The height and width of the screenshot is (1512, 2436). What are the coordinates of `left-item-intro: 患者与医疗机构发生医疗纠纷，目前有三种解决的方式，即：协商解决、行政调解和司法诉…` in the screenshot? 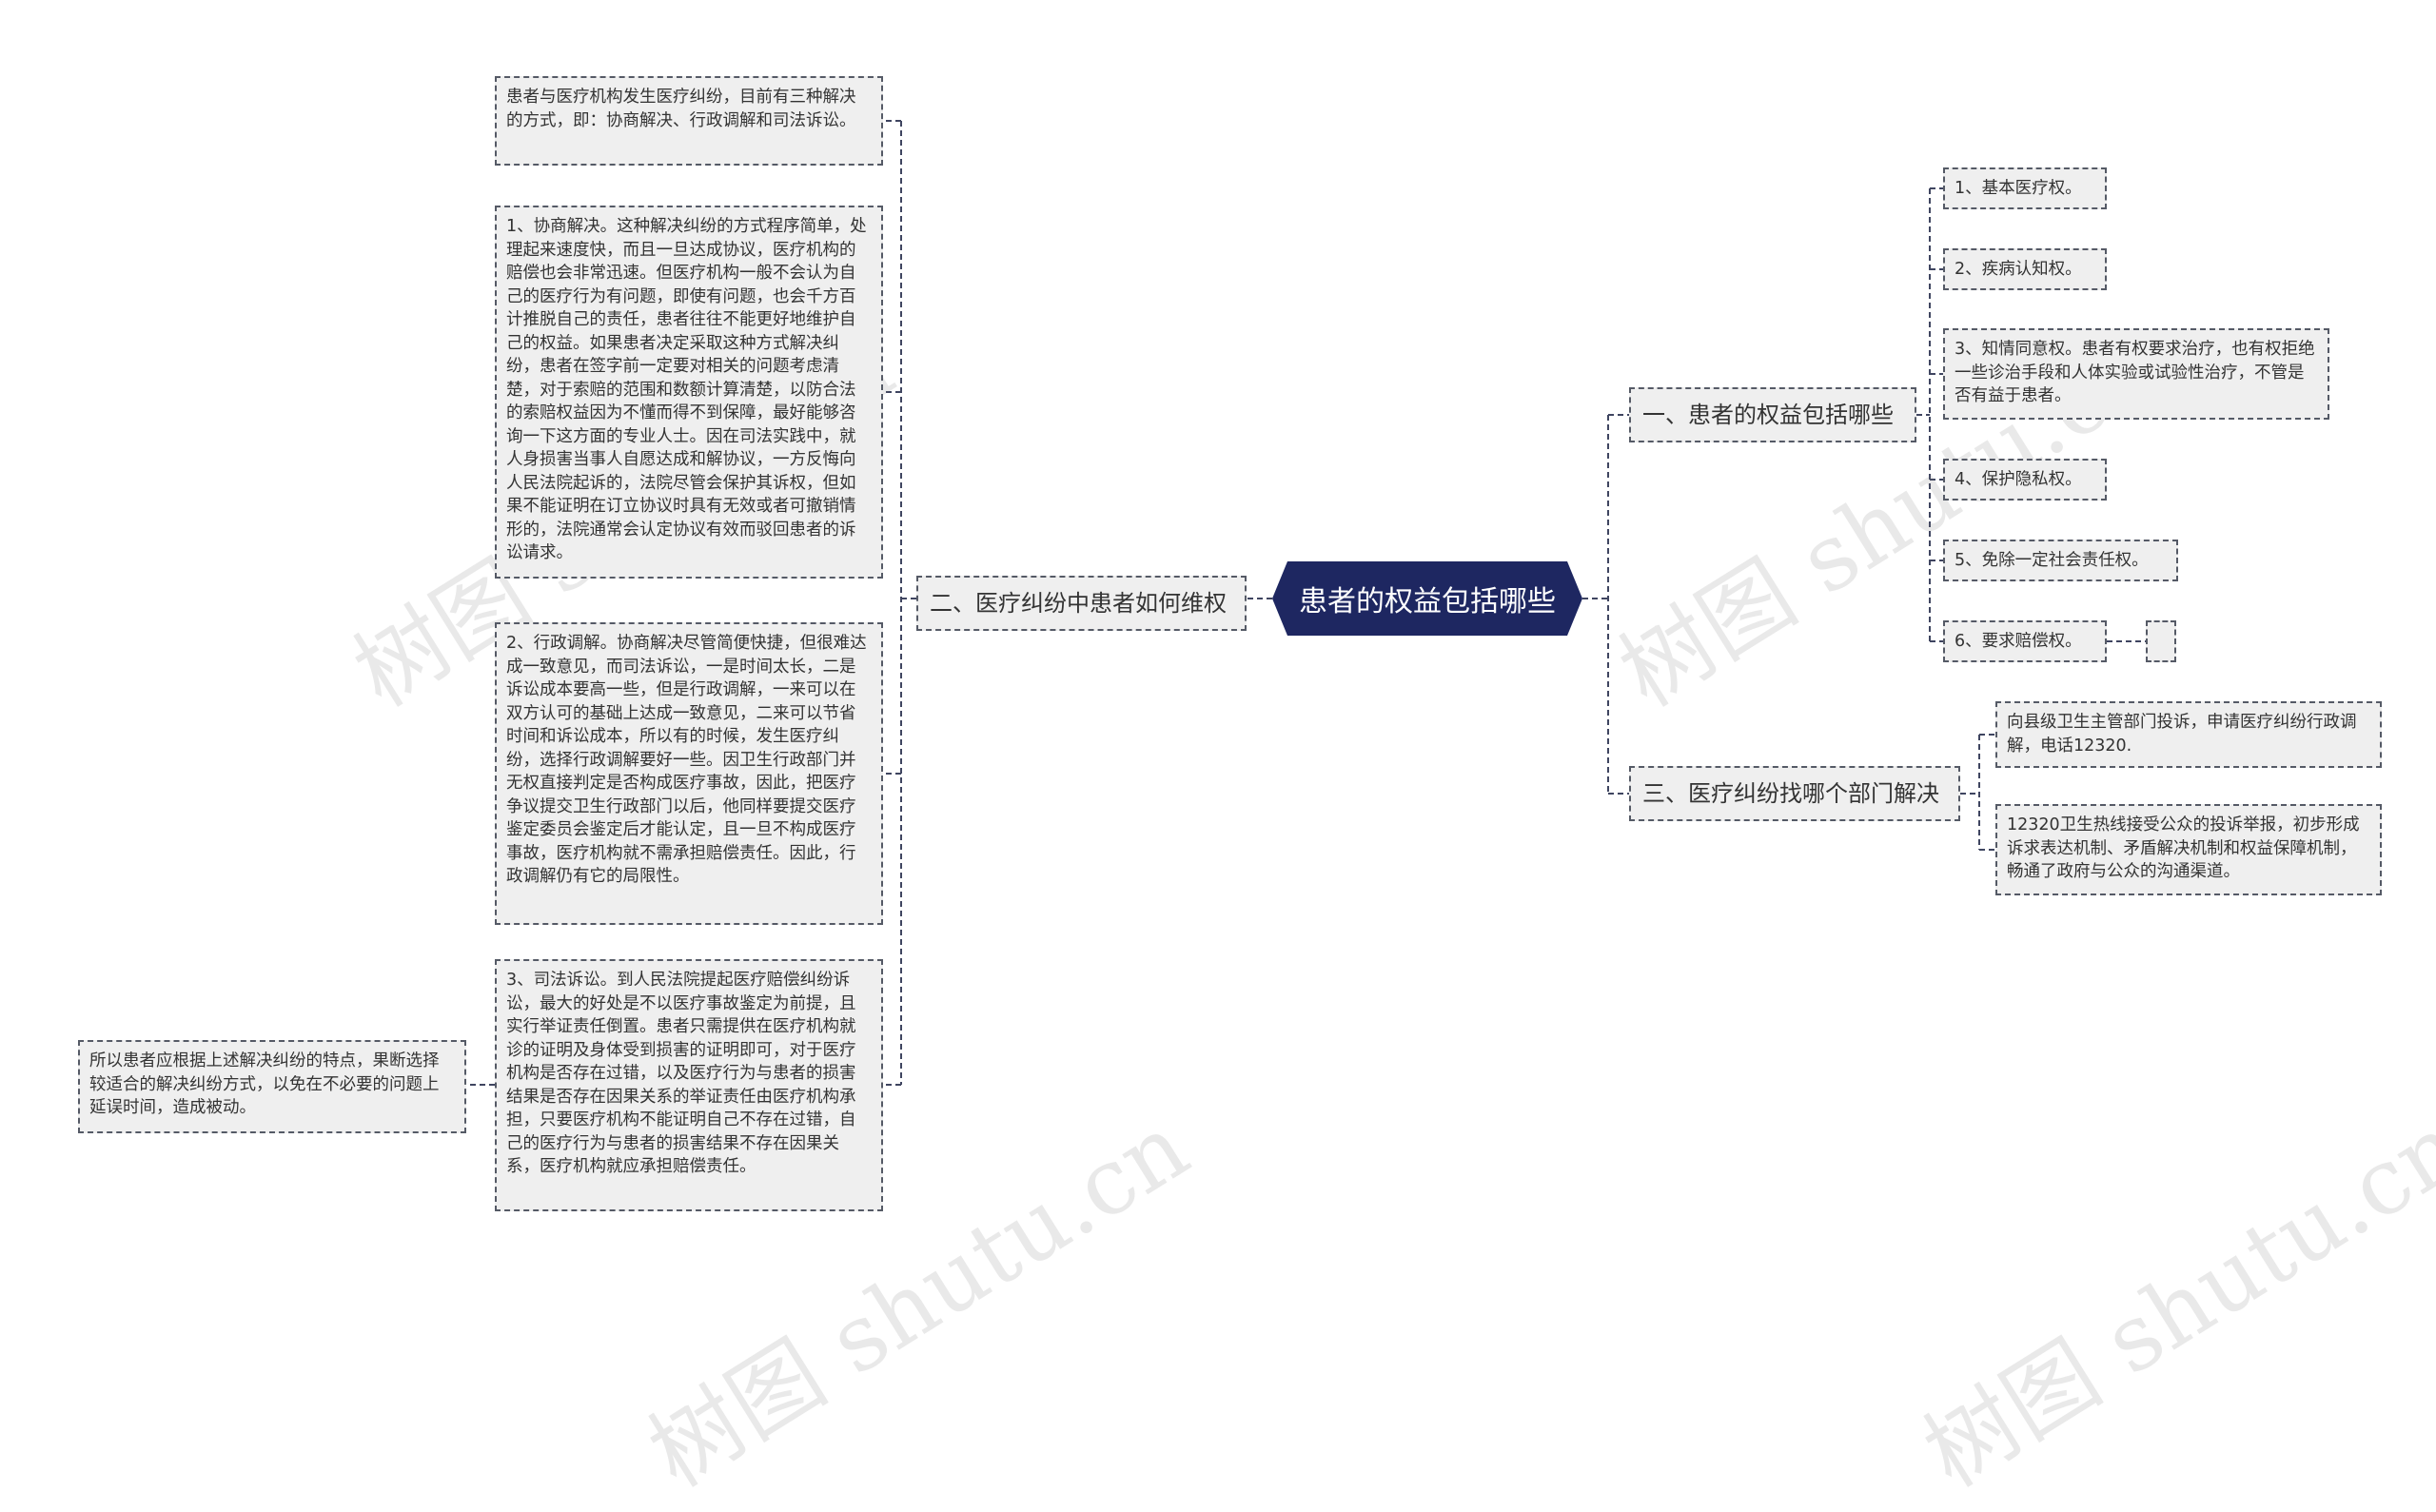 It's located at (689, 121).